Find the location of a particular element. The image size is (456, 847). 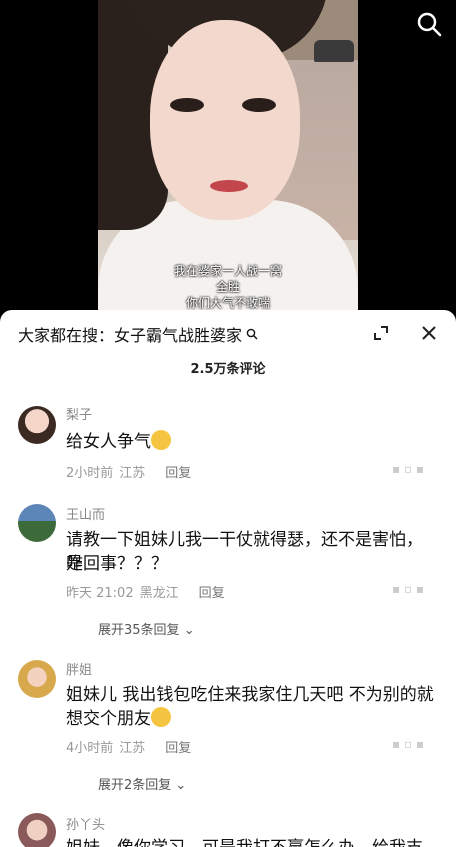

smile-icon is located at coordinates (161, 717).